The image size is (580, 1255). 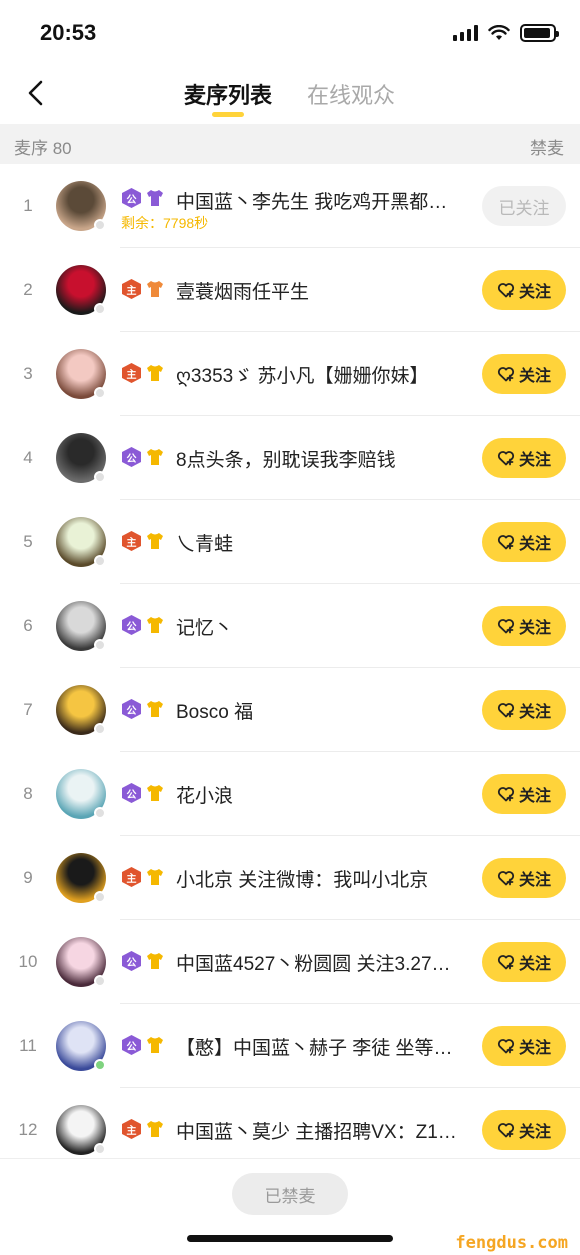 What do you see at coordinates (290, 626) in the screenshot?
I see `queue-row: 6 公 记忆丶 关注` at bounding box center [290, 626].